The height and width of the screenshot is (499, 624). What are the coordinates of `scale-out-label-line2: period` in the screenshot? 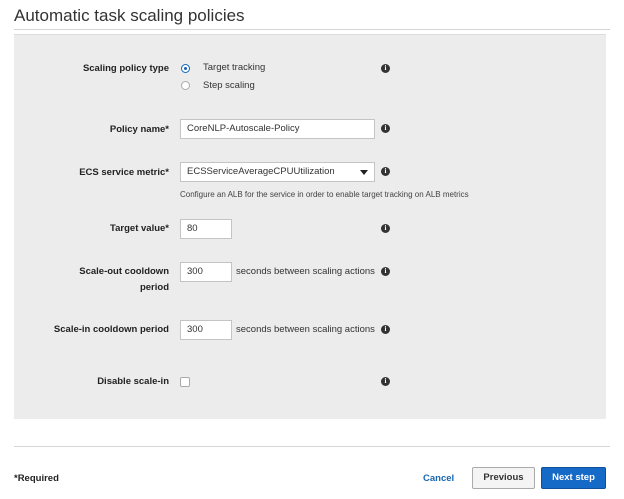 It's located at (154, 287).